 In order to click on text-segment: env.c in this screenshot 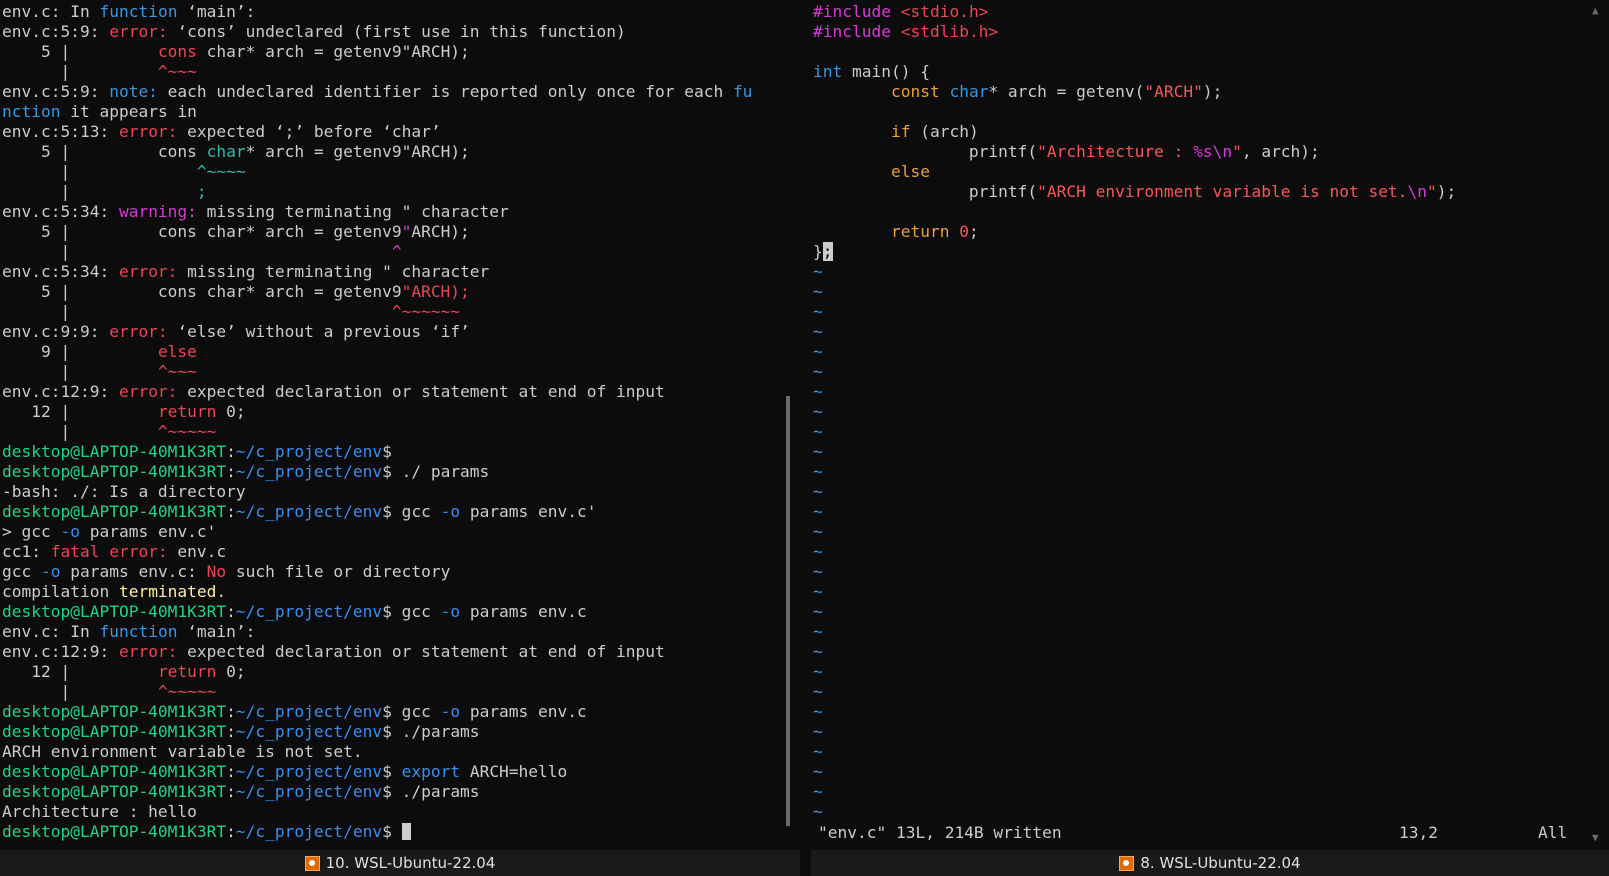, I will do `click(197, 551)`.